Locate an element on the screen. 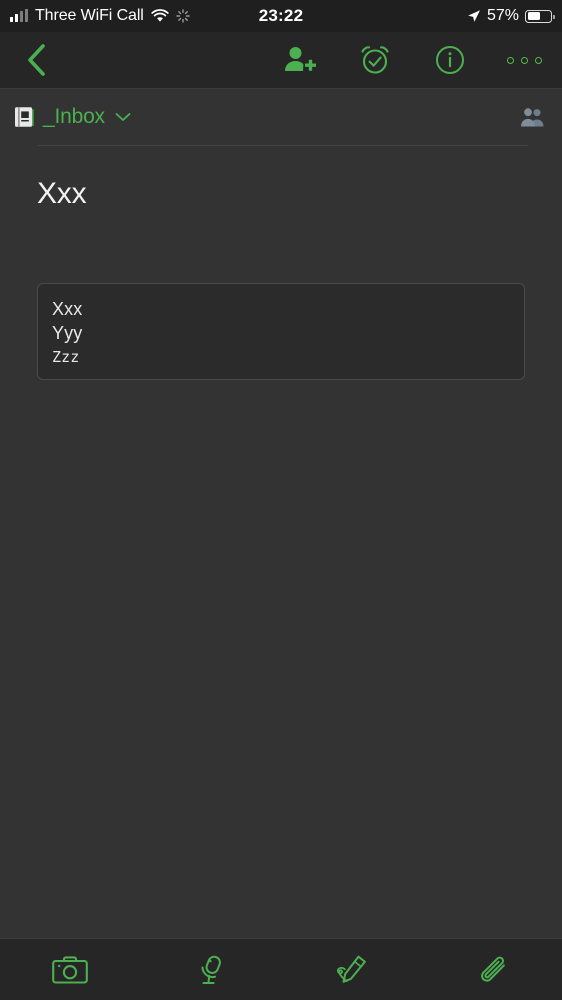 The width and height of the screenshot is (562, 1000). notebook-name-label: _Inbox is located at coordinates (74, 116).